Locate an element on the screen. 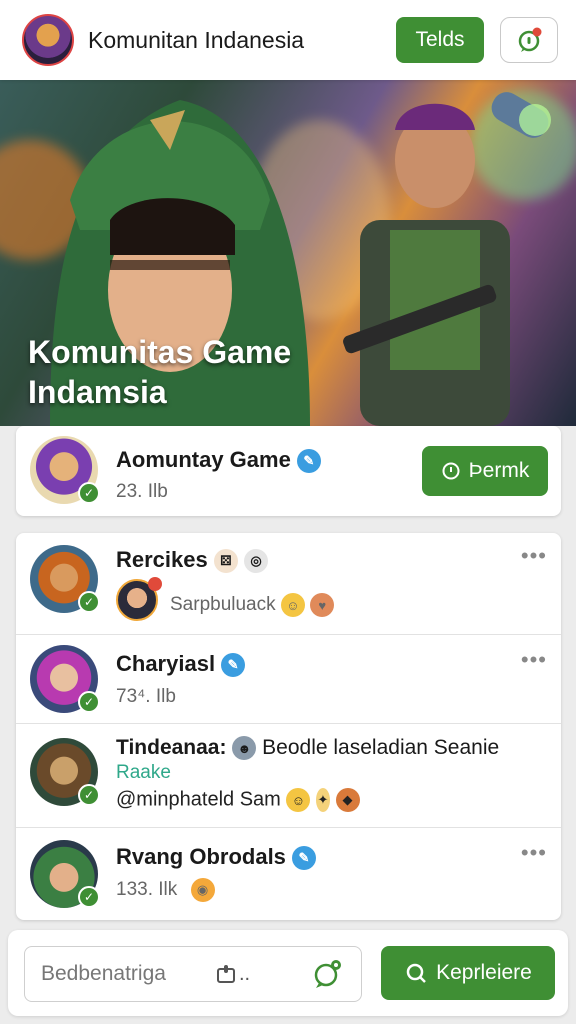  member-sub: @minphateld Sam ☺ ✦ ◆ is located at coordinates (238, 800).